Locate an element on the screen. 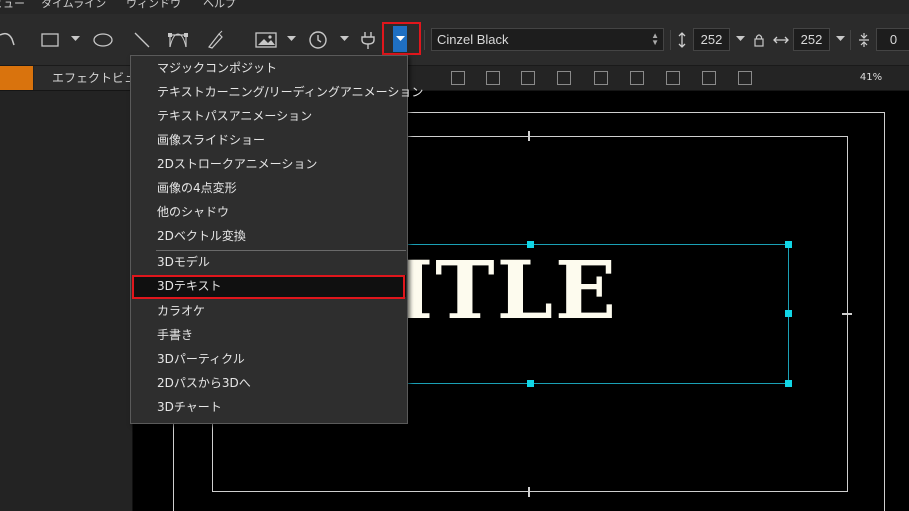  line-icon is located at coordinates (142, 40).